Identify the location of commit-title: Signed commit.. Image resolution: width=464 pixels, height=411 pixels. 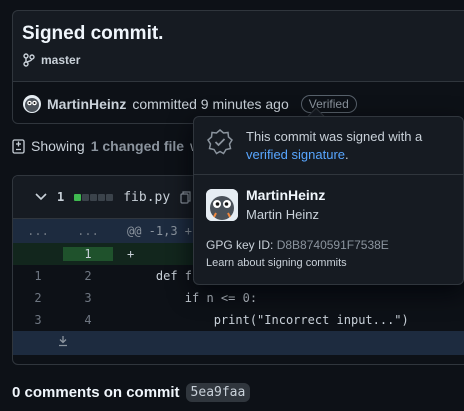
(93, 33).